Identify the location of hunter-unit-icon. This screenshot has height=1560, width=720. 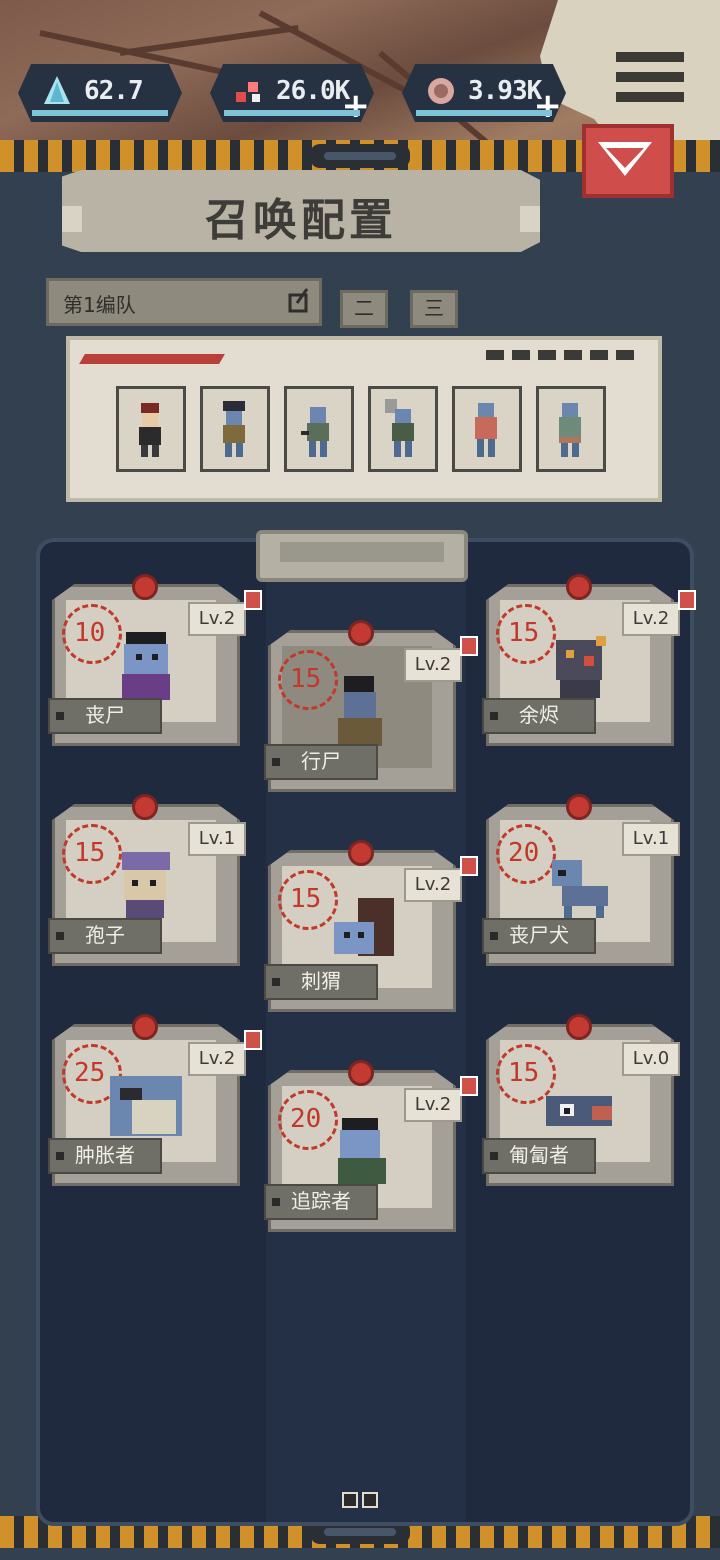
(150, 430).